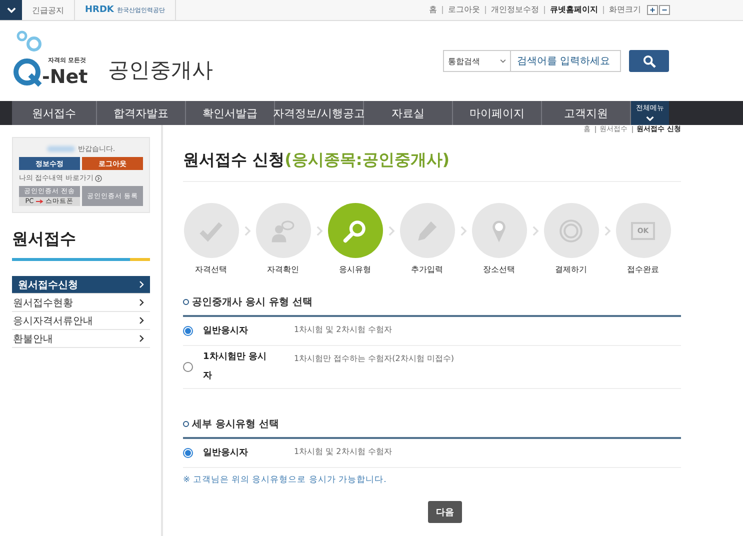  What do you see at coordinates (432, 166) in the screenshot?
I see `page-title: 원서접수 신청(응시종목:공인중개사)` at bounding box center [432, 166].